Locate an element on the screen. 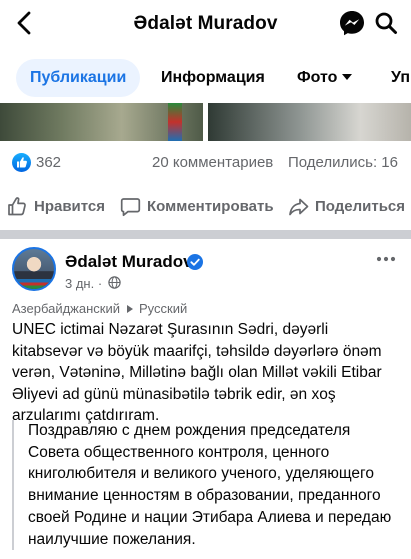 The image size is (411, 559). target-language: Русский is located at coordinates (163, 308).